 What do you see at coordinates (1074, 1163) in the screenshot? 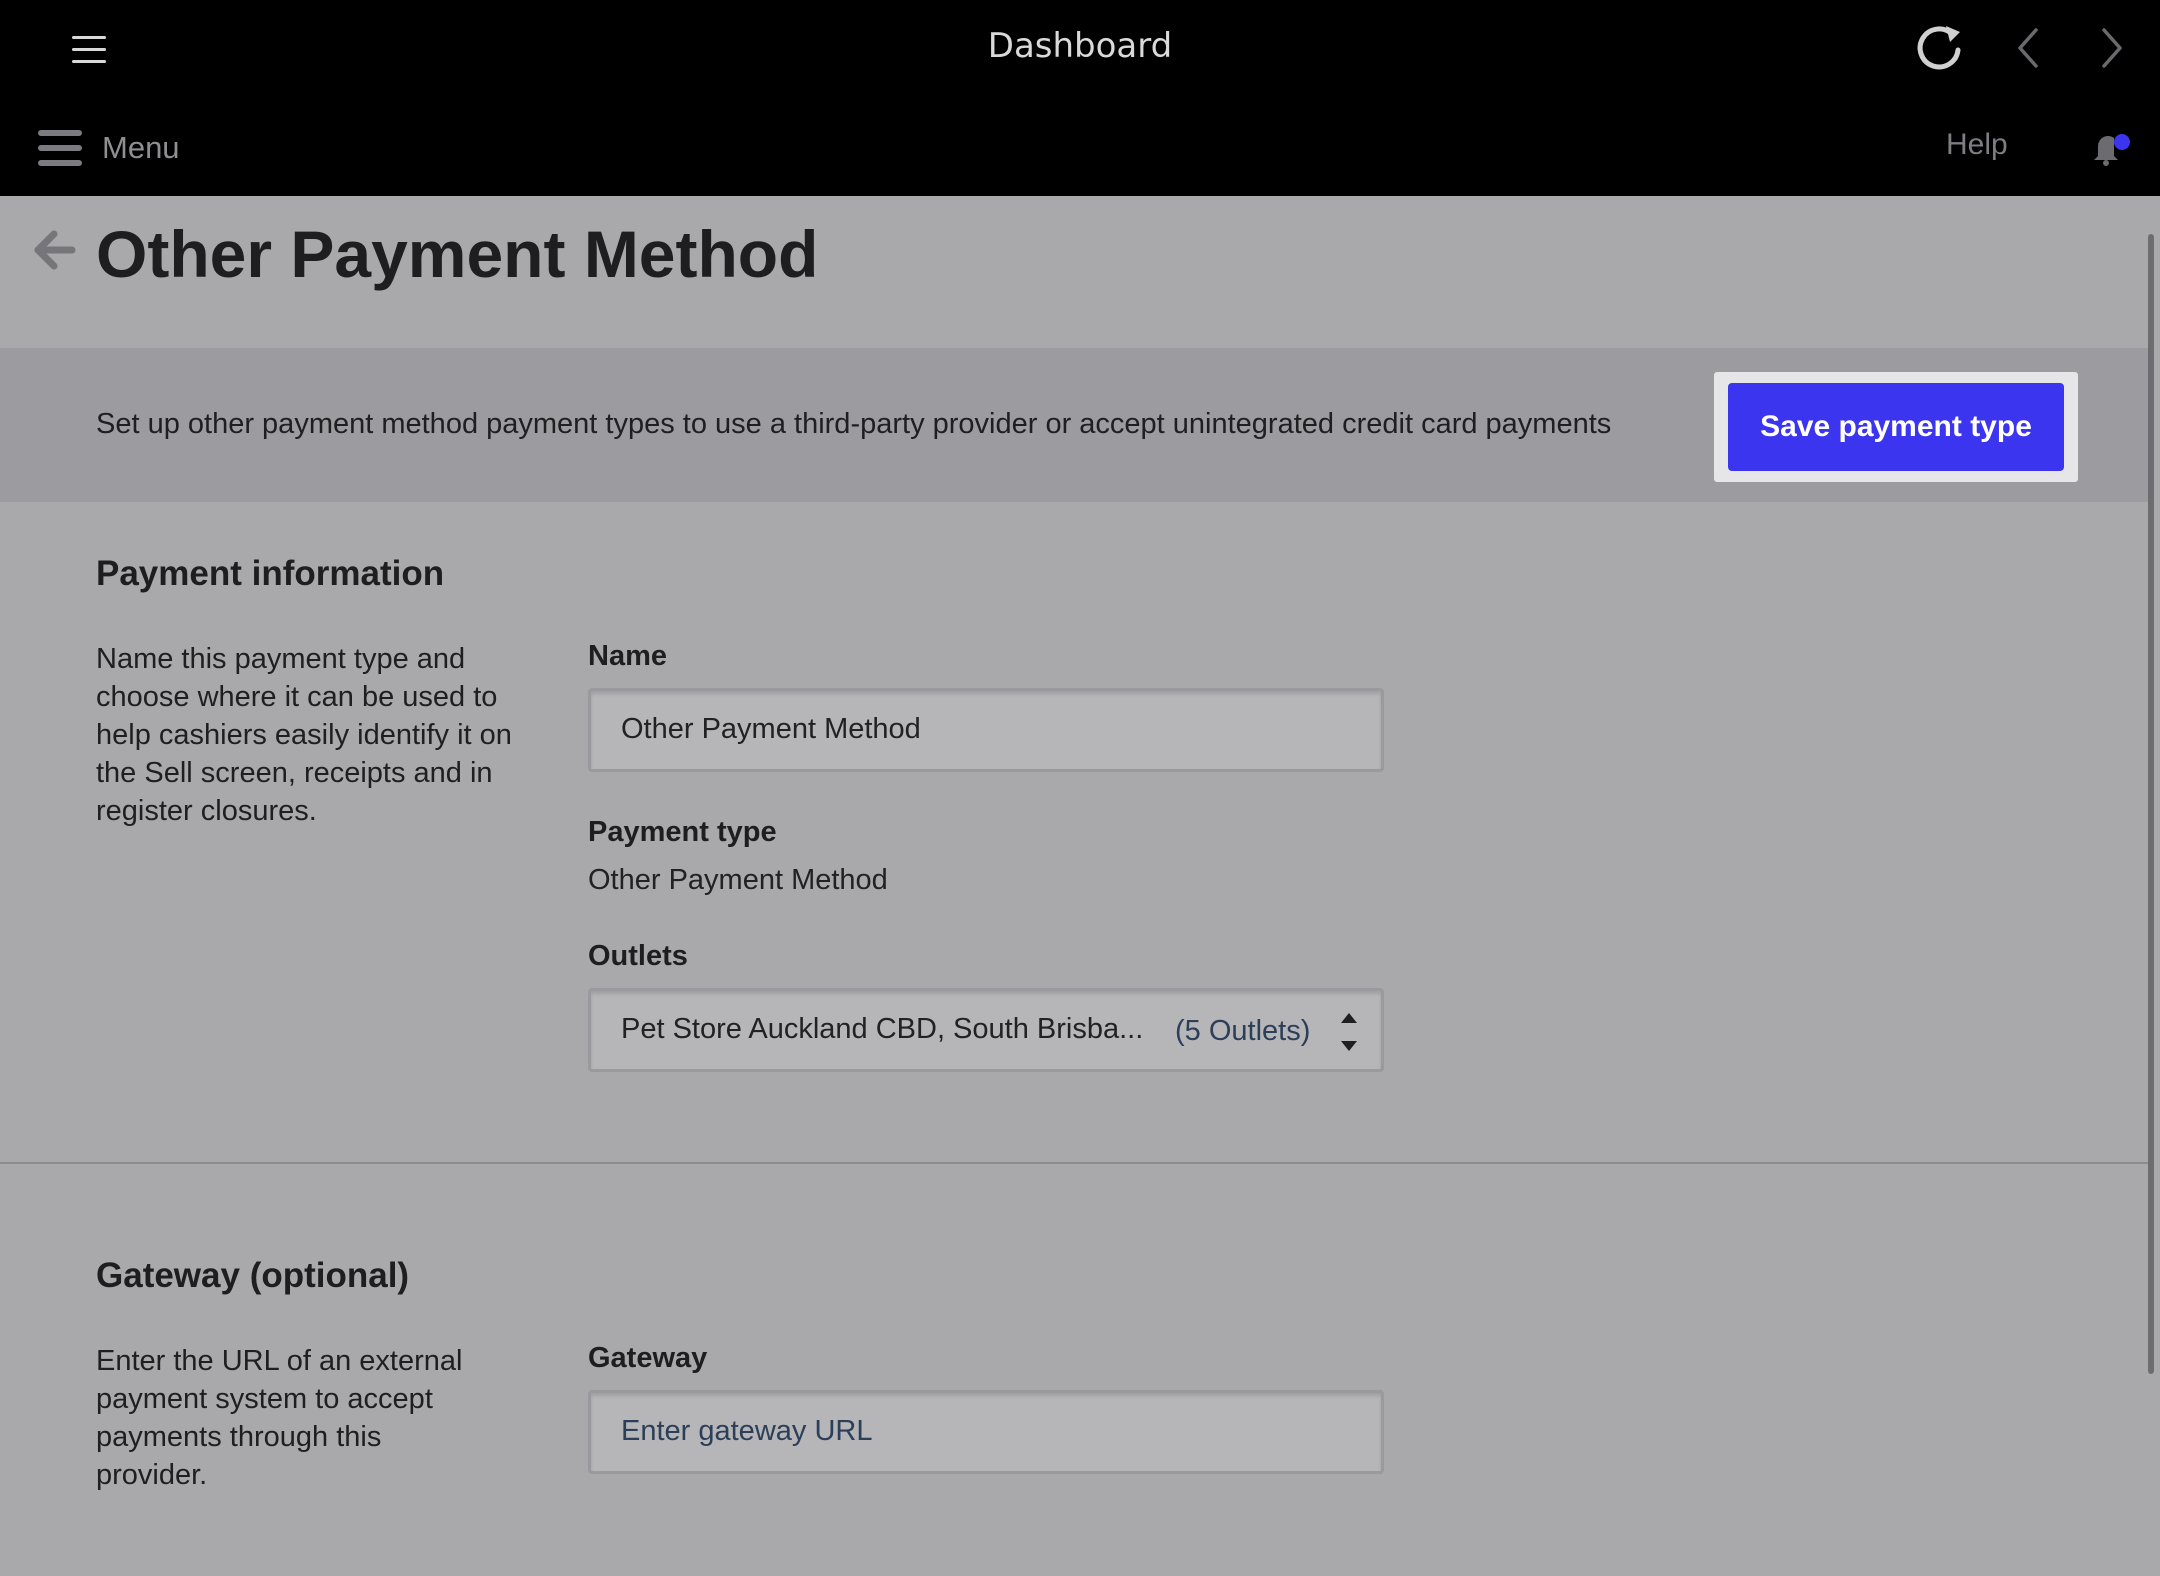
I see `section-divider` at bounding box center [1074, 1163].